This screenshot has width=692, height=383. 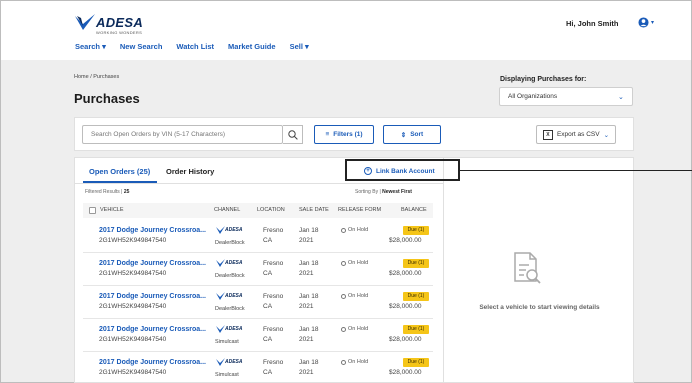 What do you see at coordinates (359, 210) in the screenshot?
I see `column-release-form: RELEASE FORM` at bounding box center [359, 210].